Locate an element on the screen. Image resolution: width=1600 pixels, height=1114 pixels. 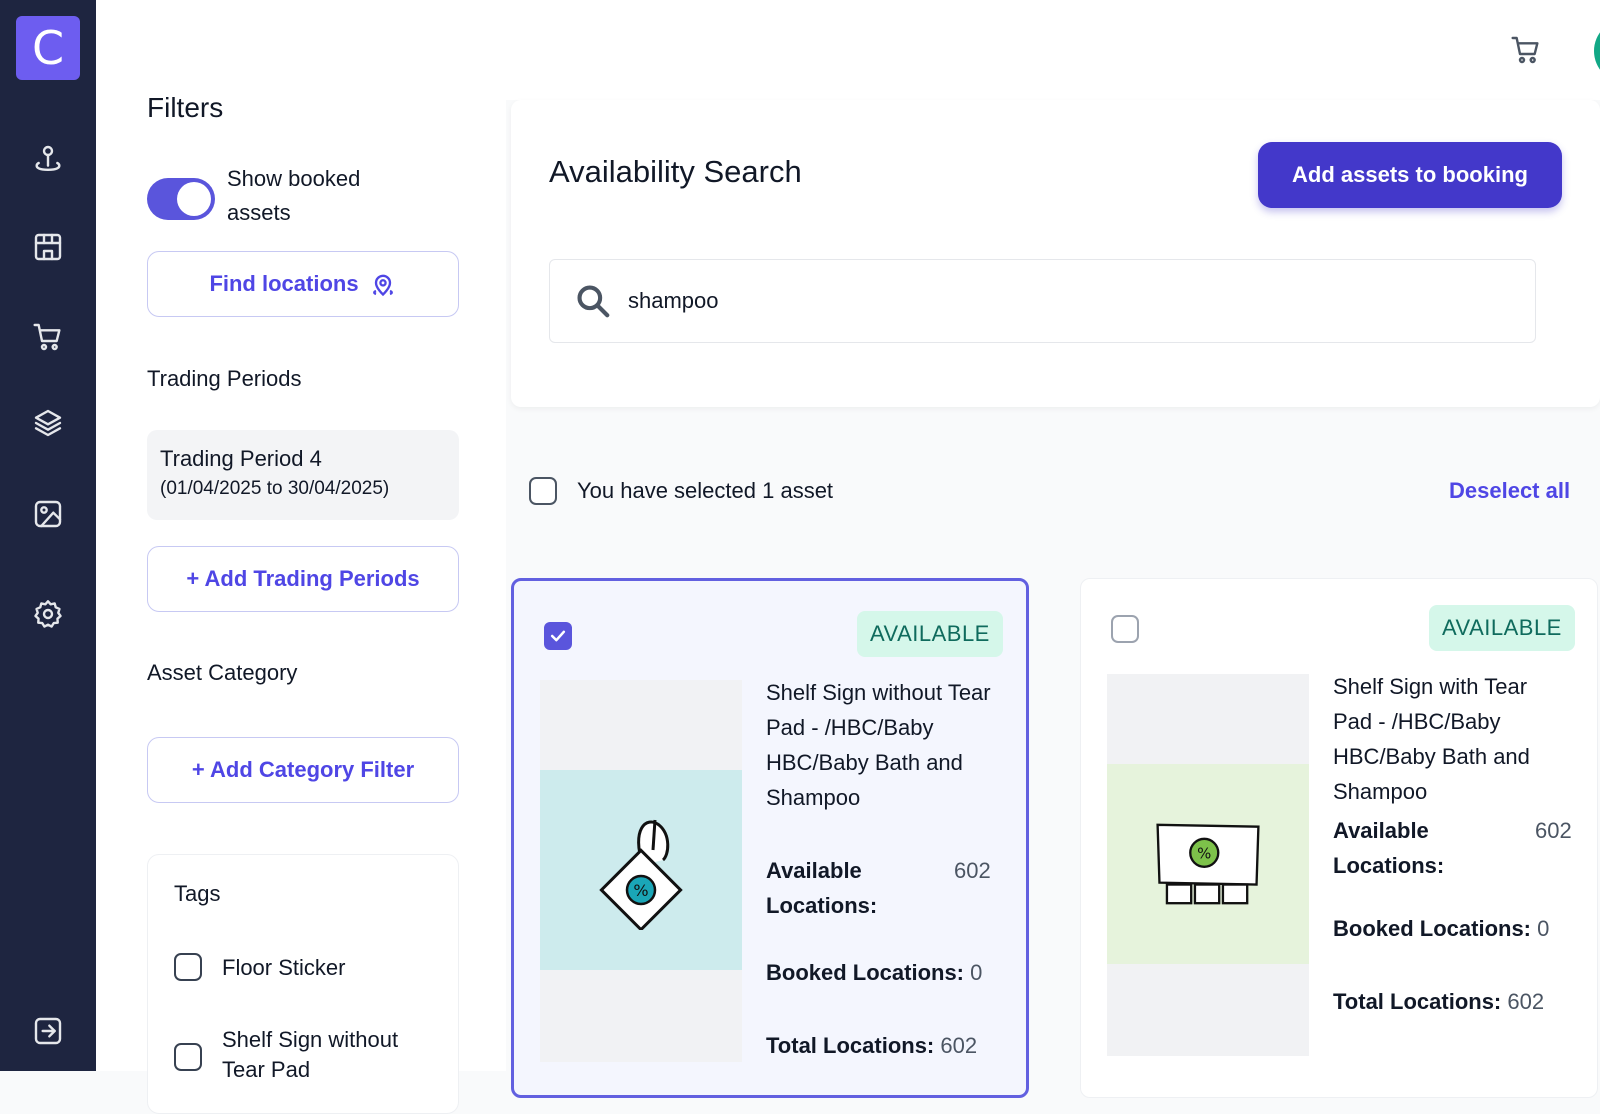
show-booked-label: Show booked assets is located at coordinates (294, 195).